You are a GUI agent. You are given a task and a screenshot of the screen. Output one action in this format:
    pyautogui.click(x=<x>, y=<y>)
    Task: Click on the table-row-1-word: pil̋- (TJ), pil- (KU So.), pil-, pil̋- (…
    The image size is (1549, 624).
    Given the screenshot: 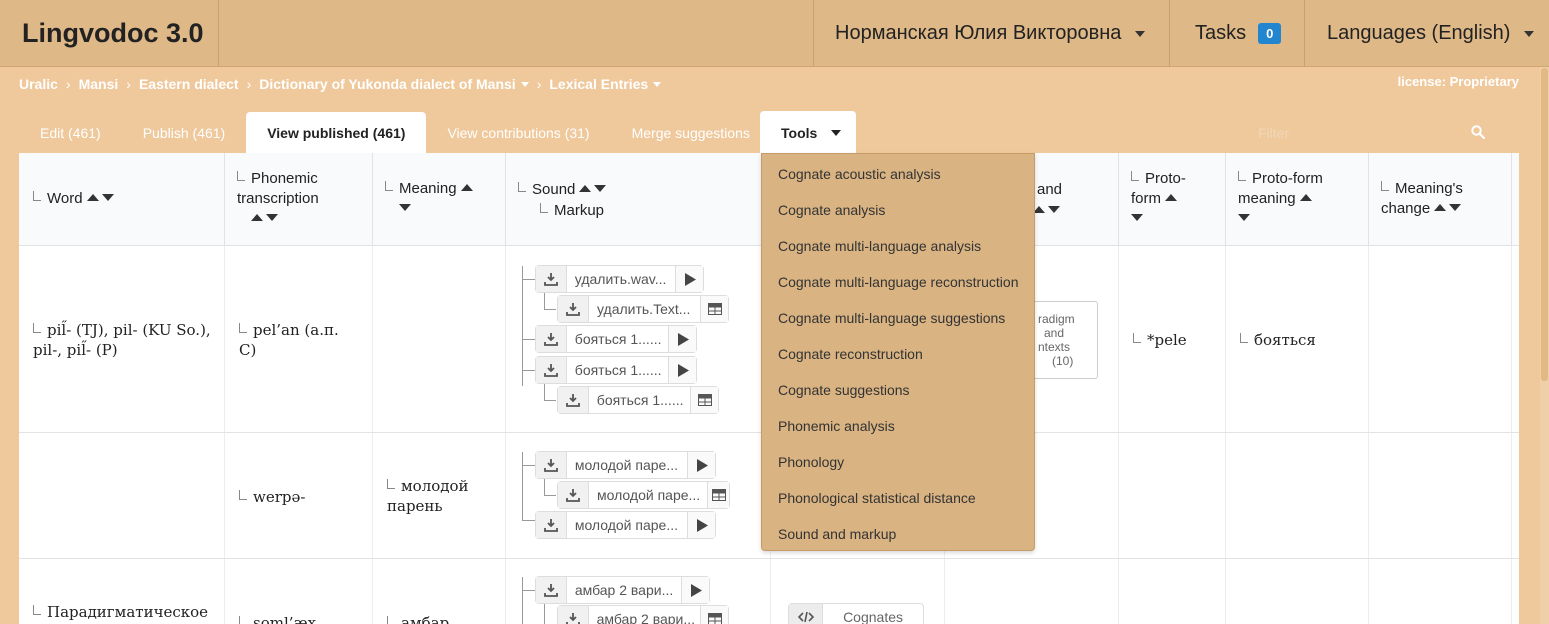 What is the action you would take?
    pyautogui.click(x=123, y=340)
    